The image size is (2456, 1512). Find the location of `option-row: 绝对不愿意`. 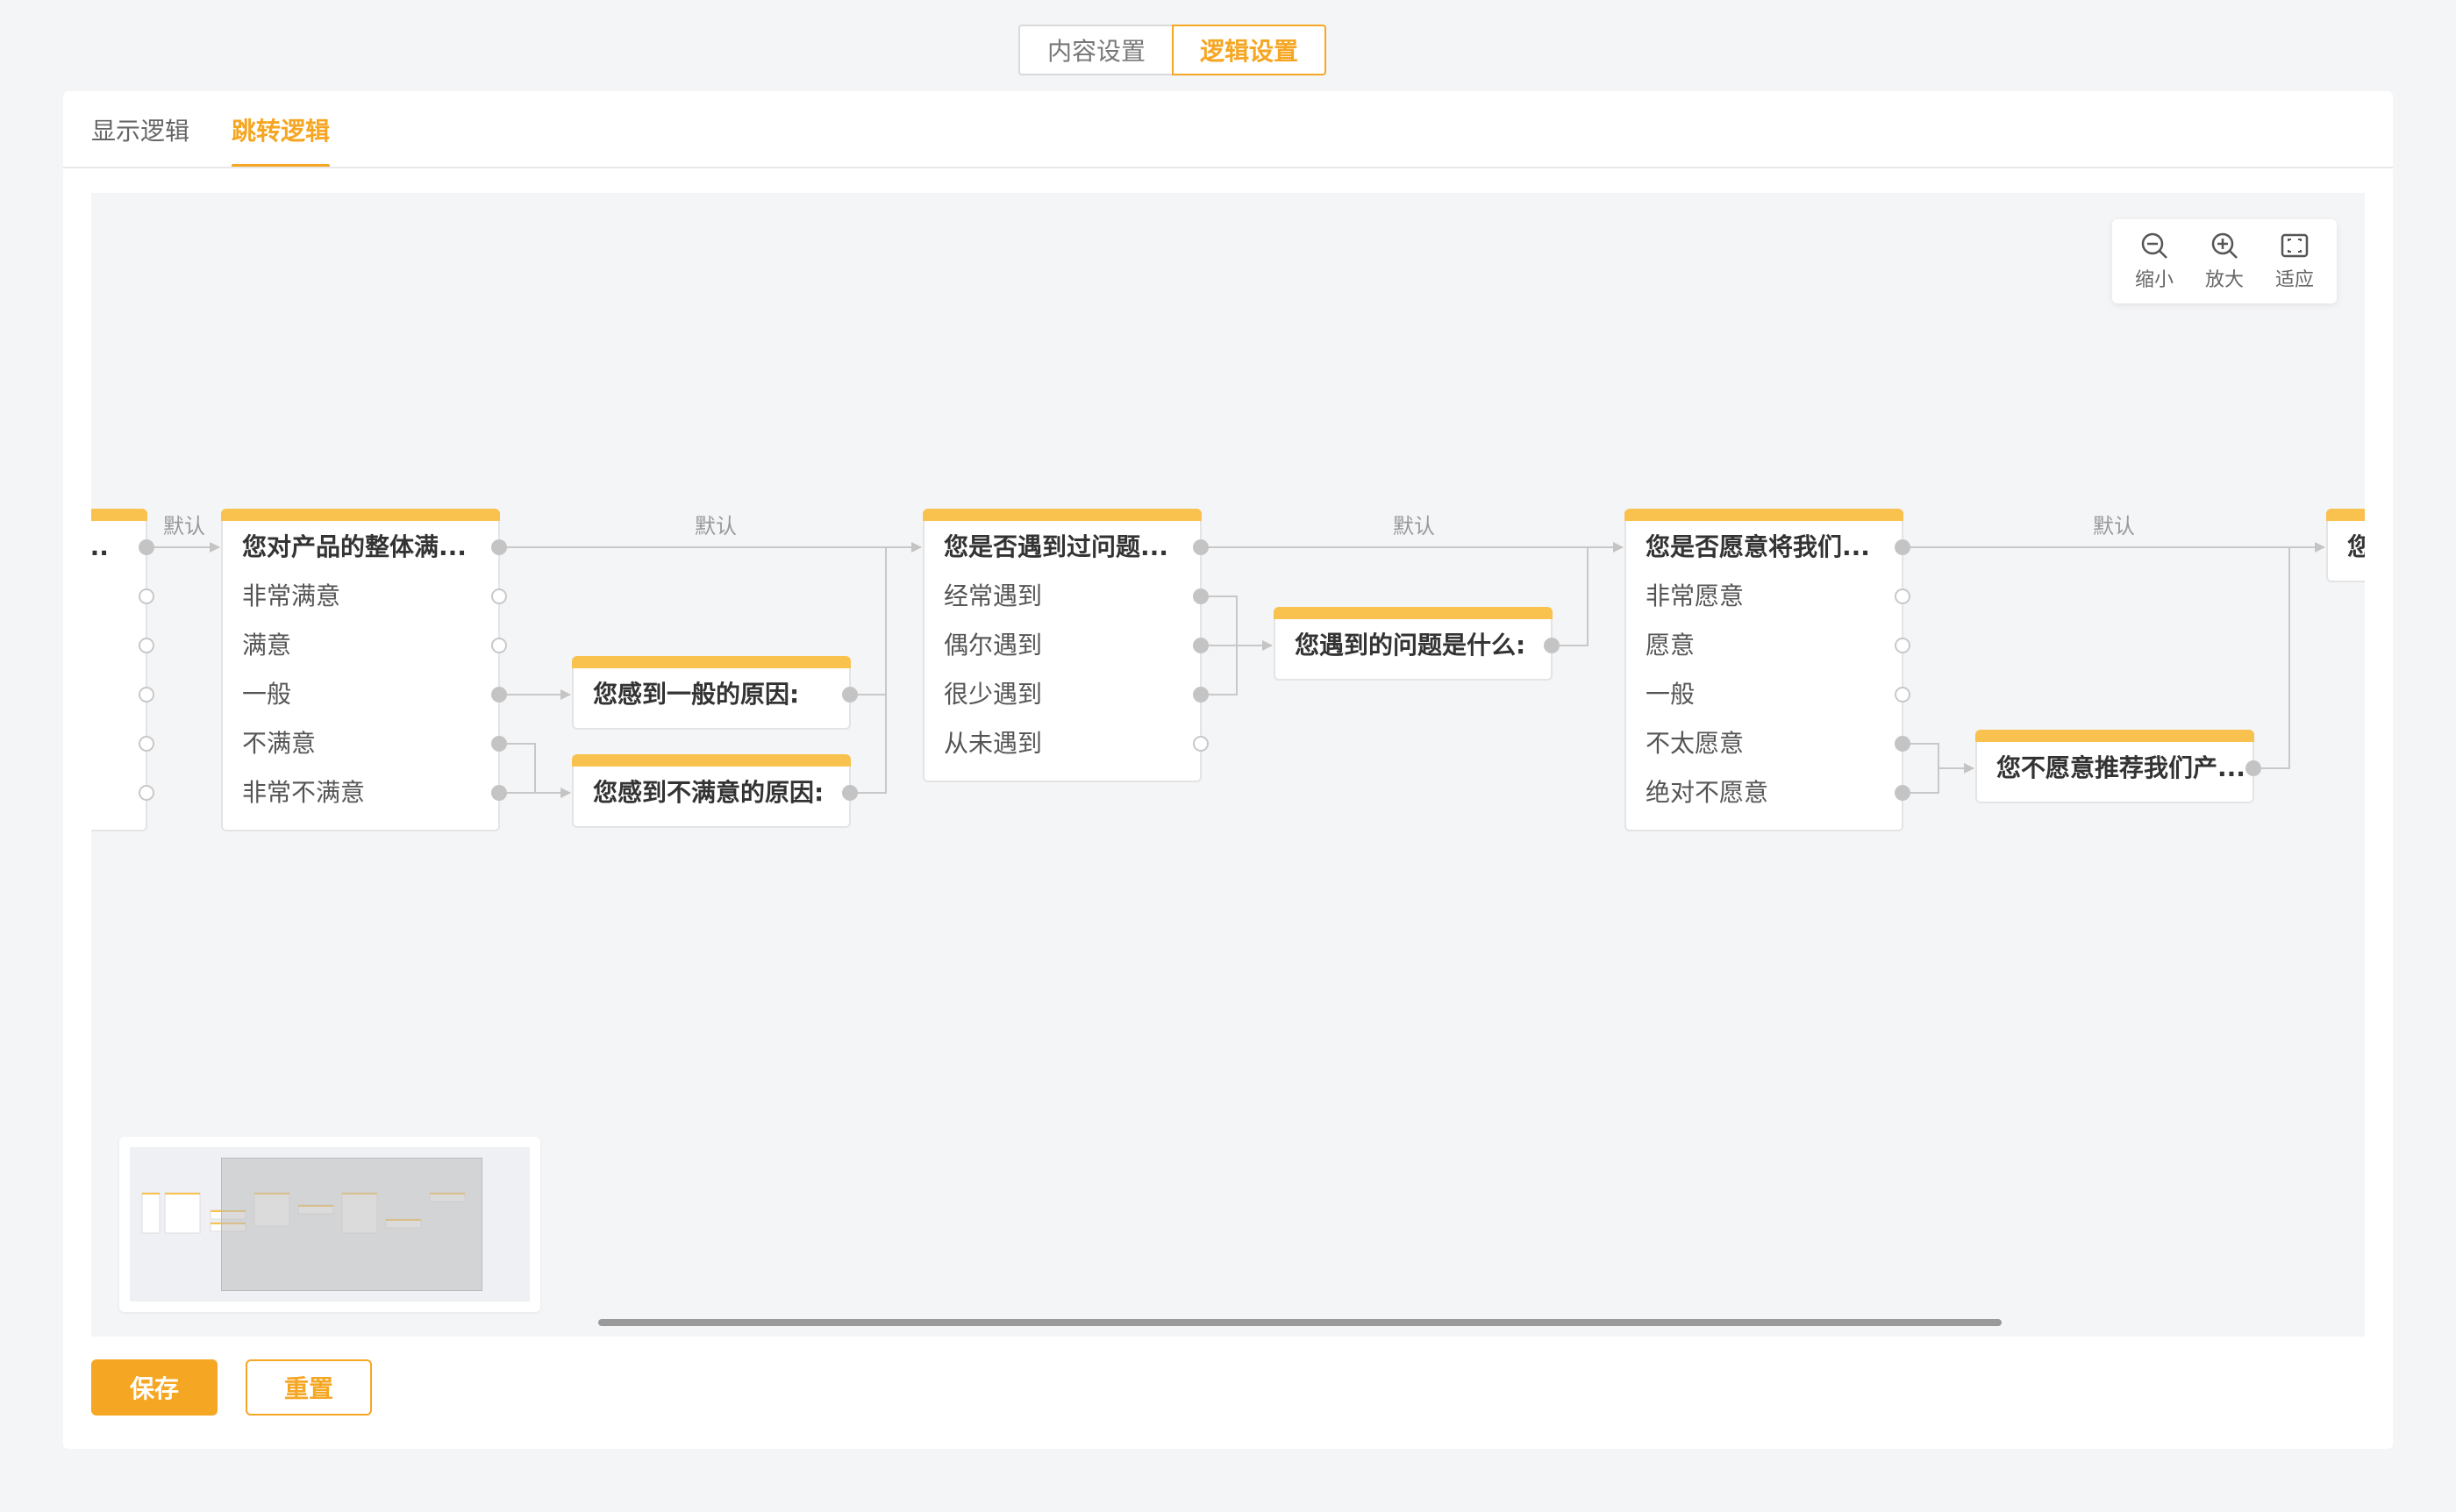

option-row: 绝对不愿意 is located at coordinates (1707, 792).